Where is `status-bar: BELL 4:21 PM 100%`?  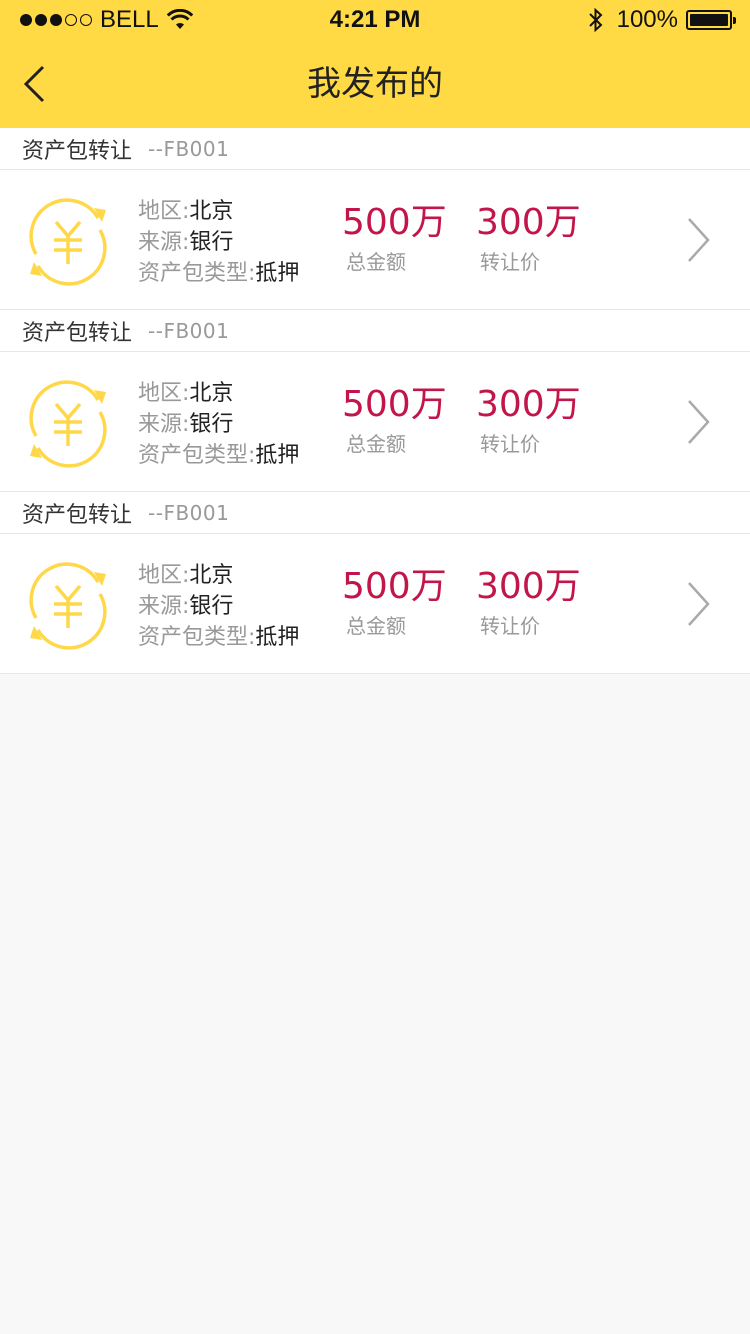 status-bar: BELL 4:21 PM 100% is located at coordinates (375, 20).